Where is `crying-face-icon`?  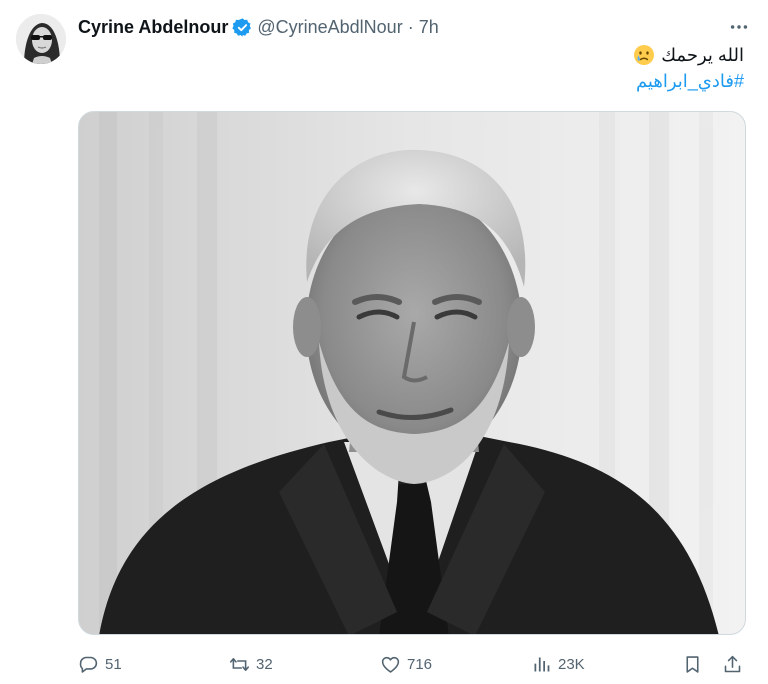 crying-face-icon is located at coordinates (644, 55).